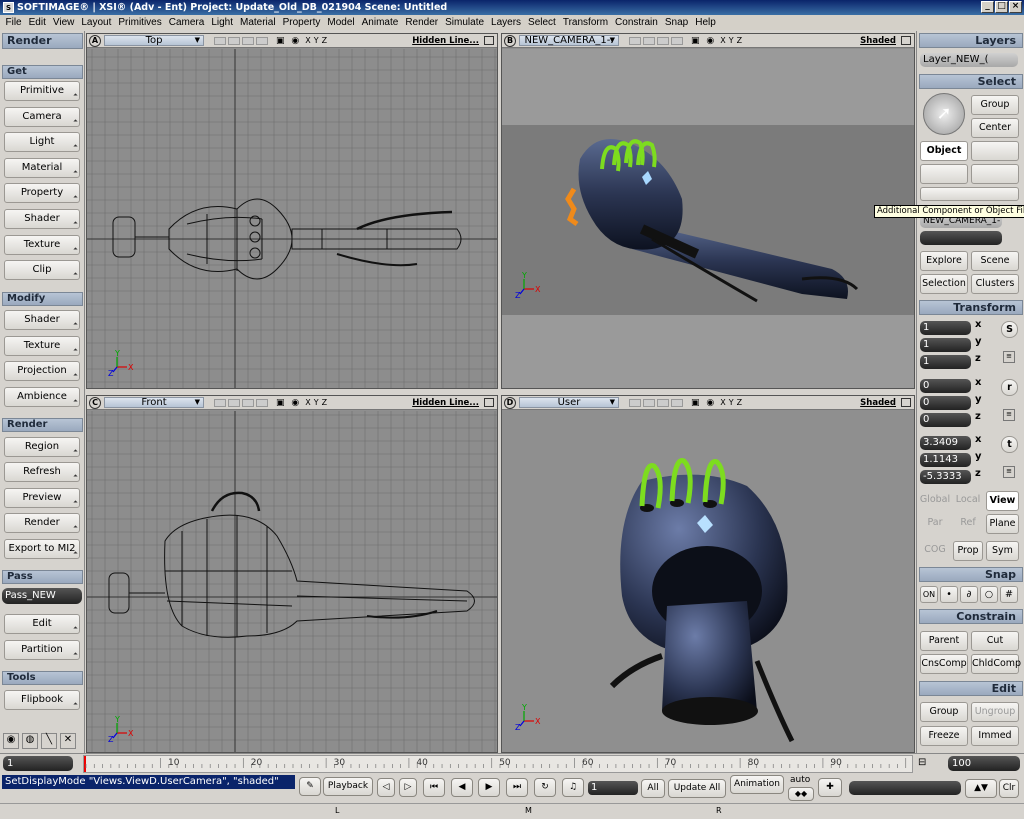  What do you see at coordinates (489, 787) in the screenshot?
I see `play-forward-icon: ▶` at bounding box center [489, 787].